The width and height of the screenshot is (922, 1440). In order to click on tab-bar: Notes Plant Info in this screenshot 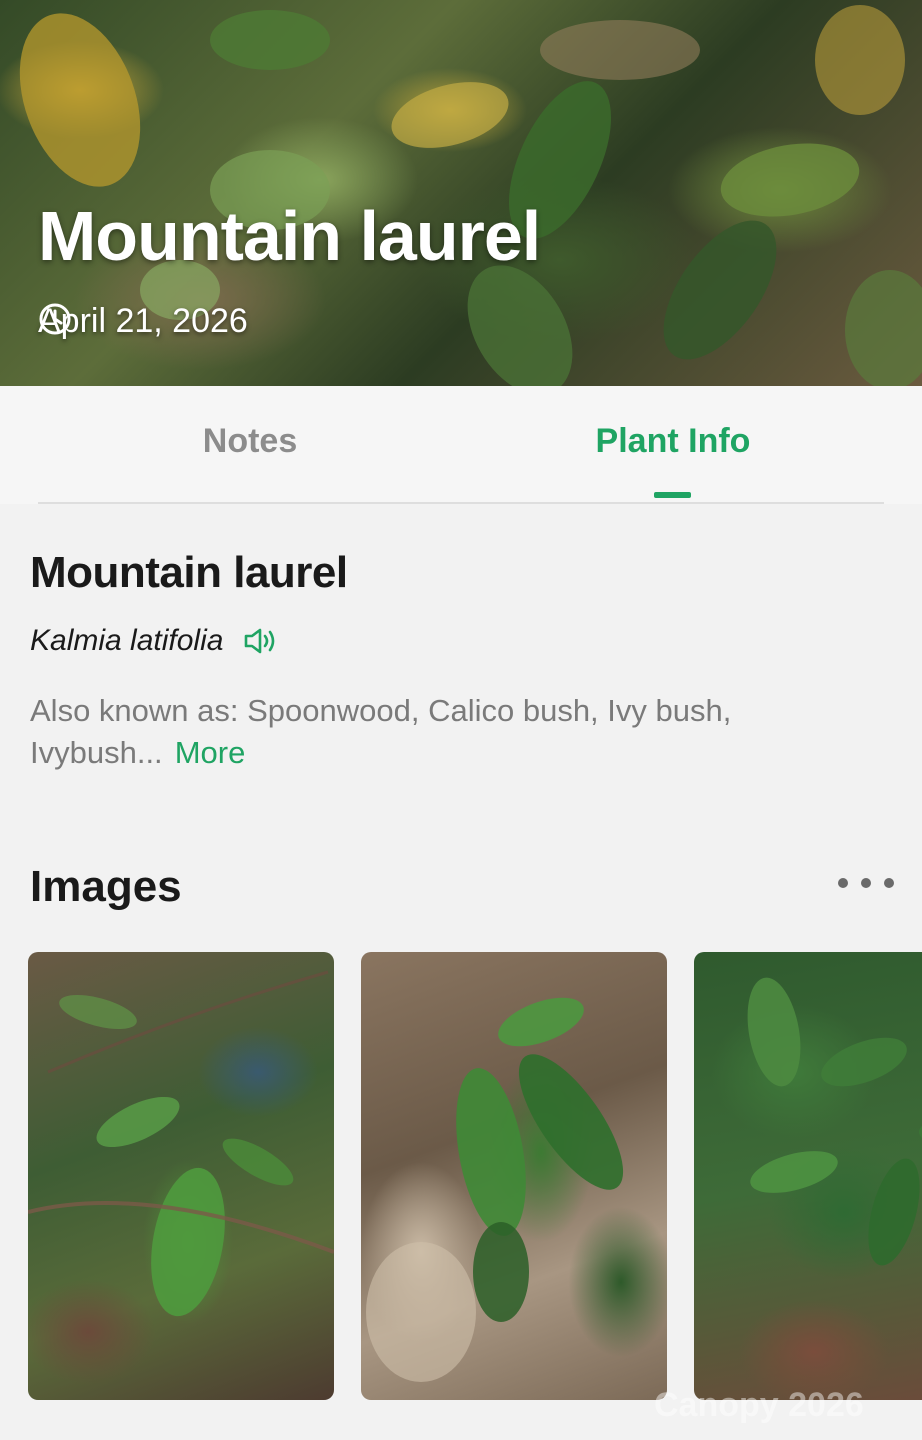, I will do `click(461, 445)`.